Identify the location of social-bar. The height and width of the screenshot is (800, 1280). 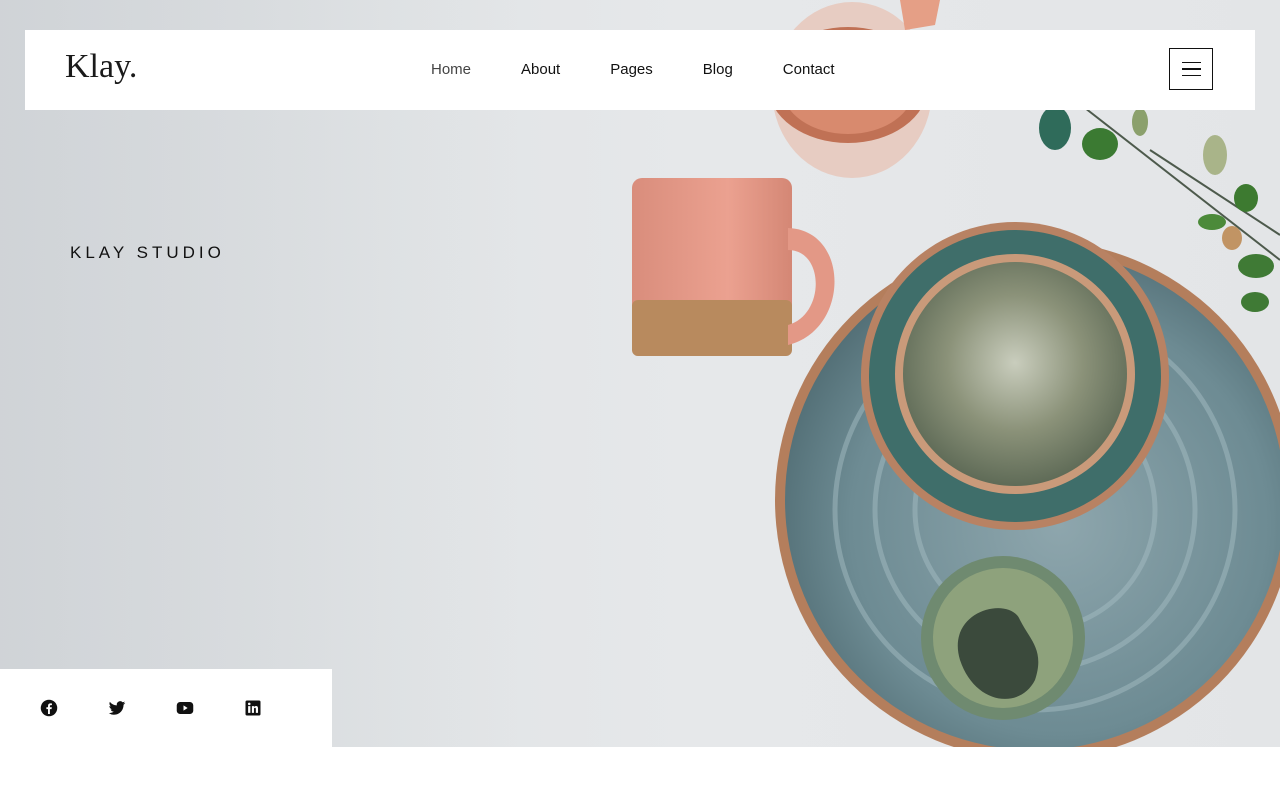
(166, 708).